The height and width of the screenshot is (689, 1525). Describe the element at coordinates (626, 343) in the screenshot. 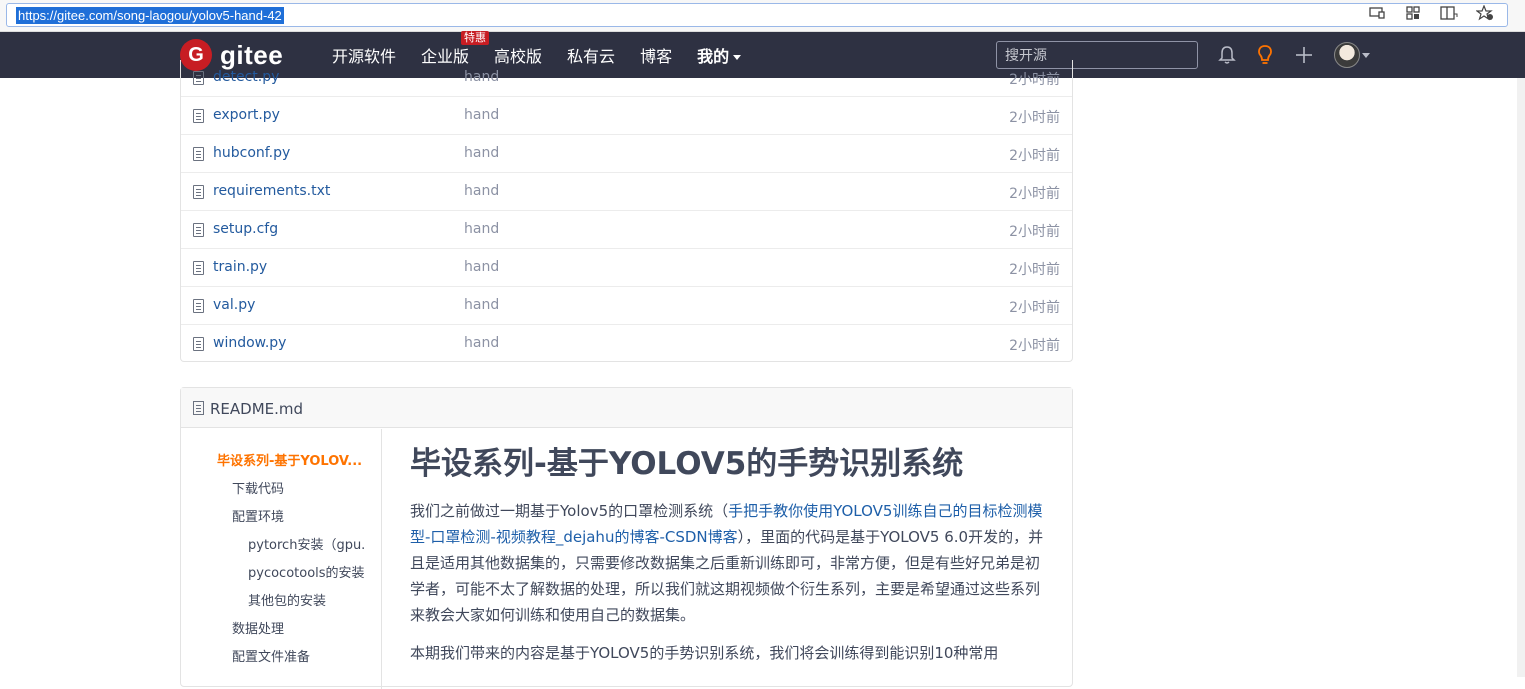

I see `file-row: window.py hand 2小时前` at that location.